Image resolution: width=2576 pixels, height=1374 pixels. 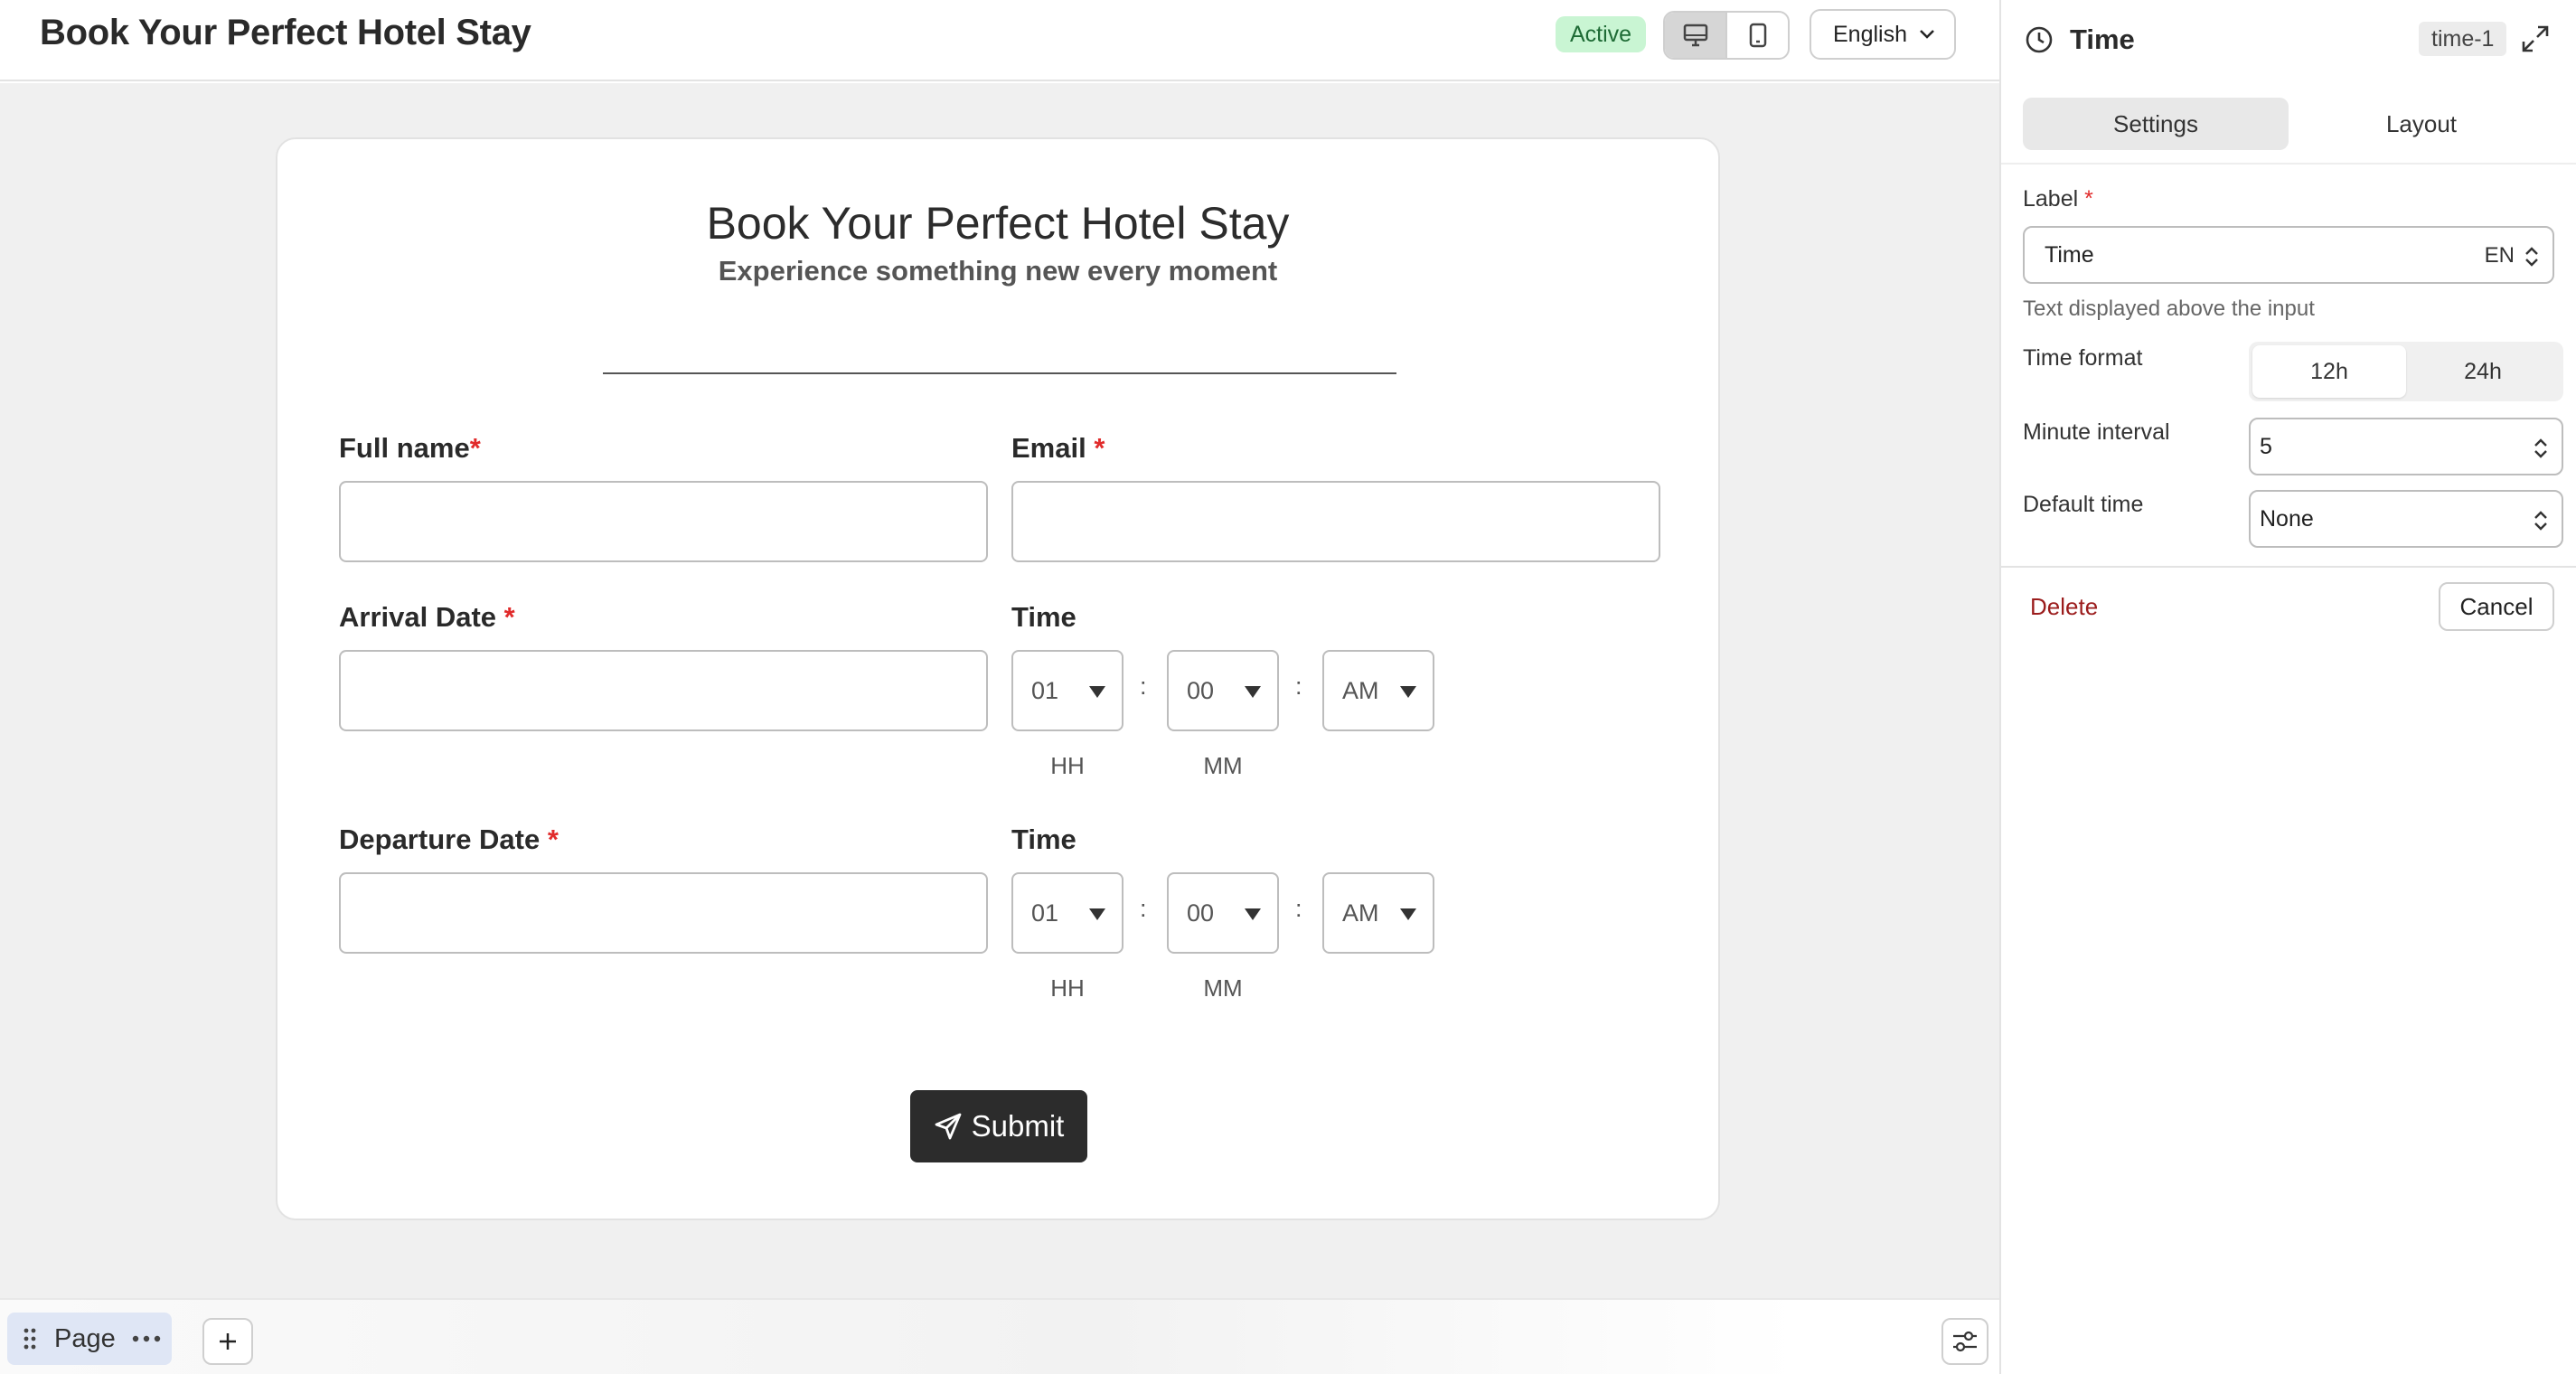 I want to click on label-help-text: Text displayed above the input, so click(x=2169, y=308).